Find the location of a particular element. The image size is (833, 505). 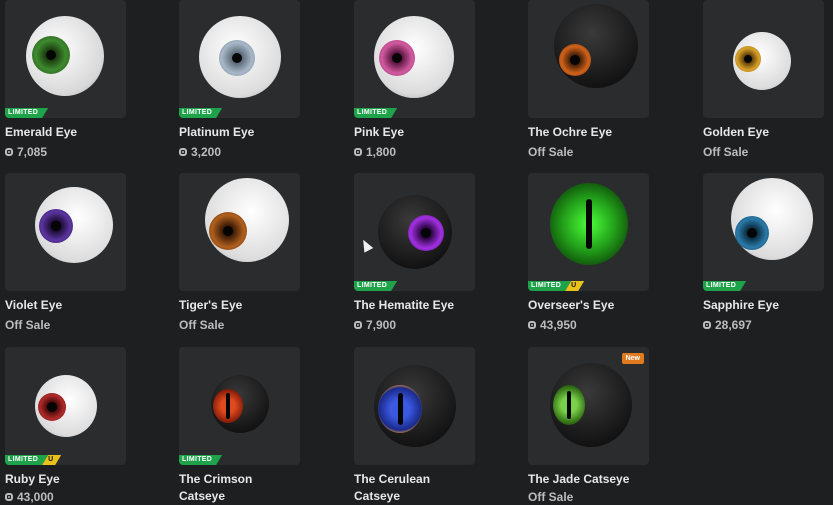

item-thumbnail: New is located at coordinates (588, 406).